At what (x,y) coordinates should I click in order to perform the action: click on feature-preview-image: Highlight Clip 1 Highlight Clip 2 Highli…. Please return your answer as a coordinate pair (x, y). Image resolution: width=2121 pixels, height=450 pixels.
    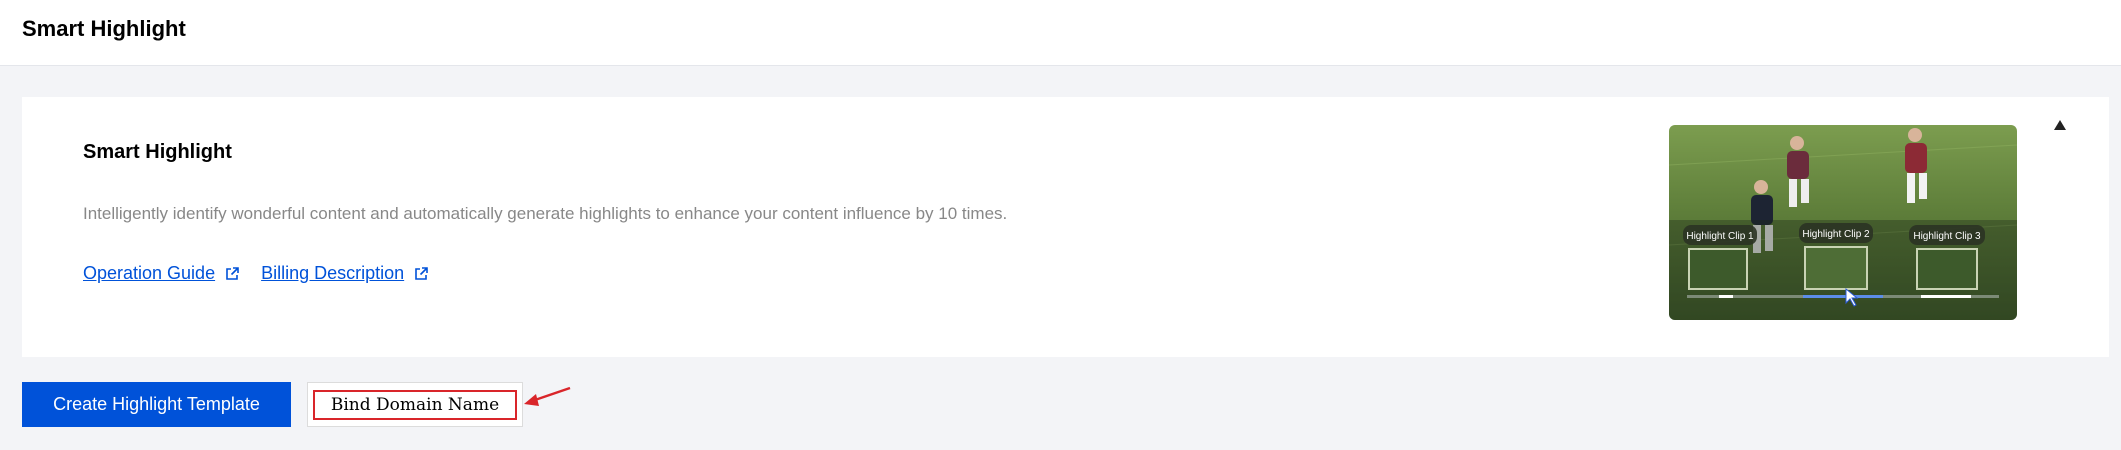
    Looking at the image, I should click on (1843, 222).